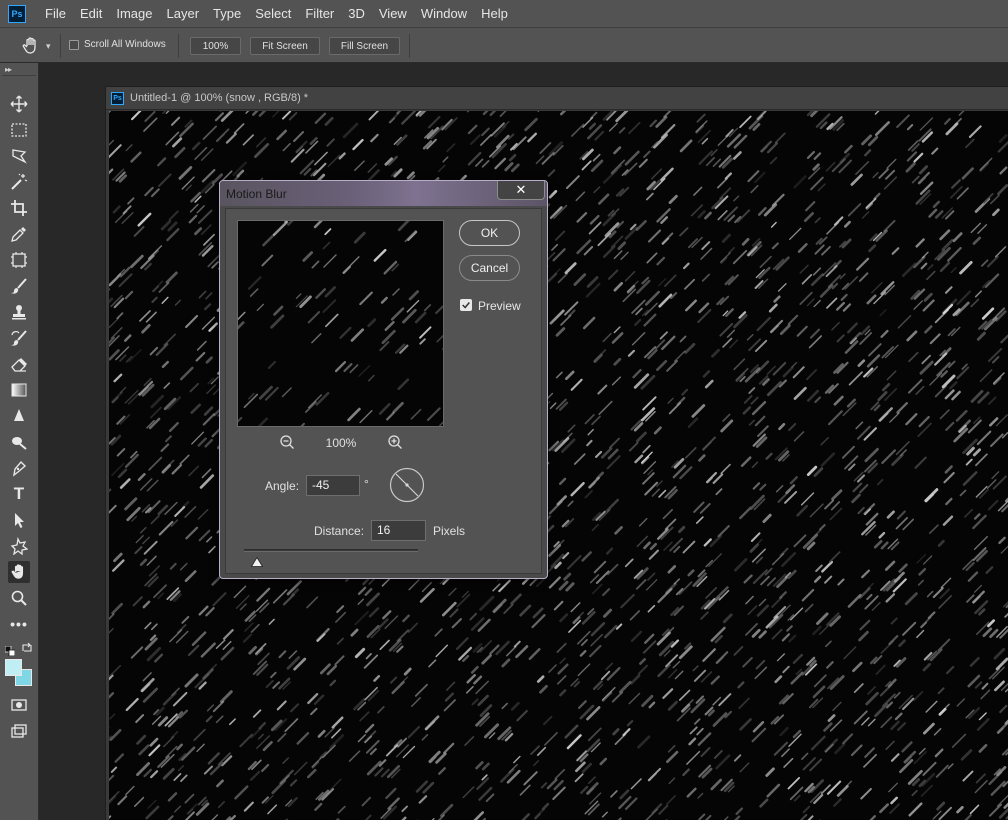  Describe the element at coordinates (19, 520) in the screenshot. I see `path-selection-icon` at that location.